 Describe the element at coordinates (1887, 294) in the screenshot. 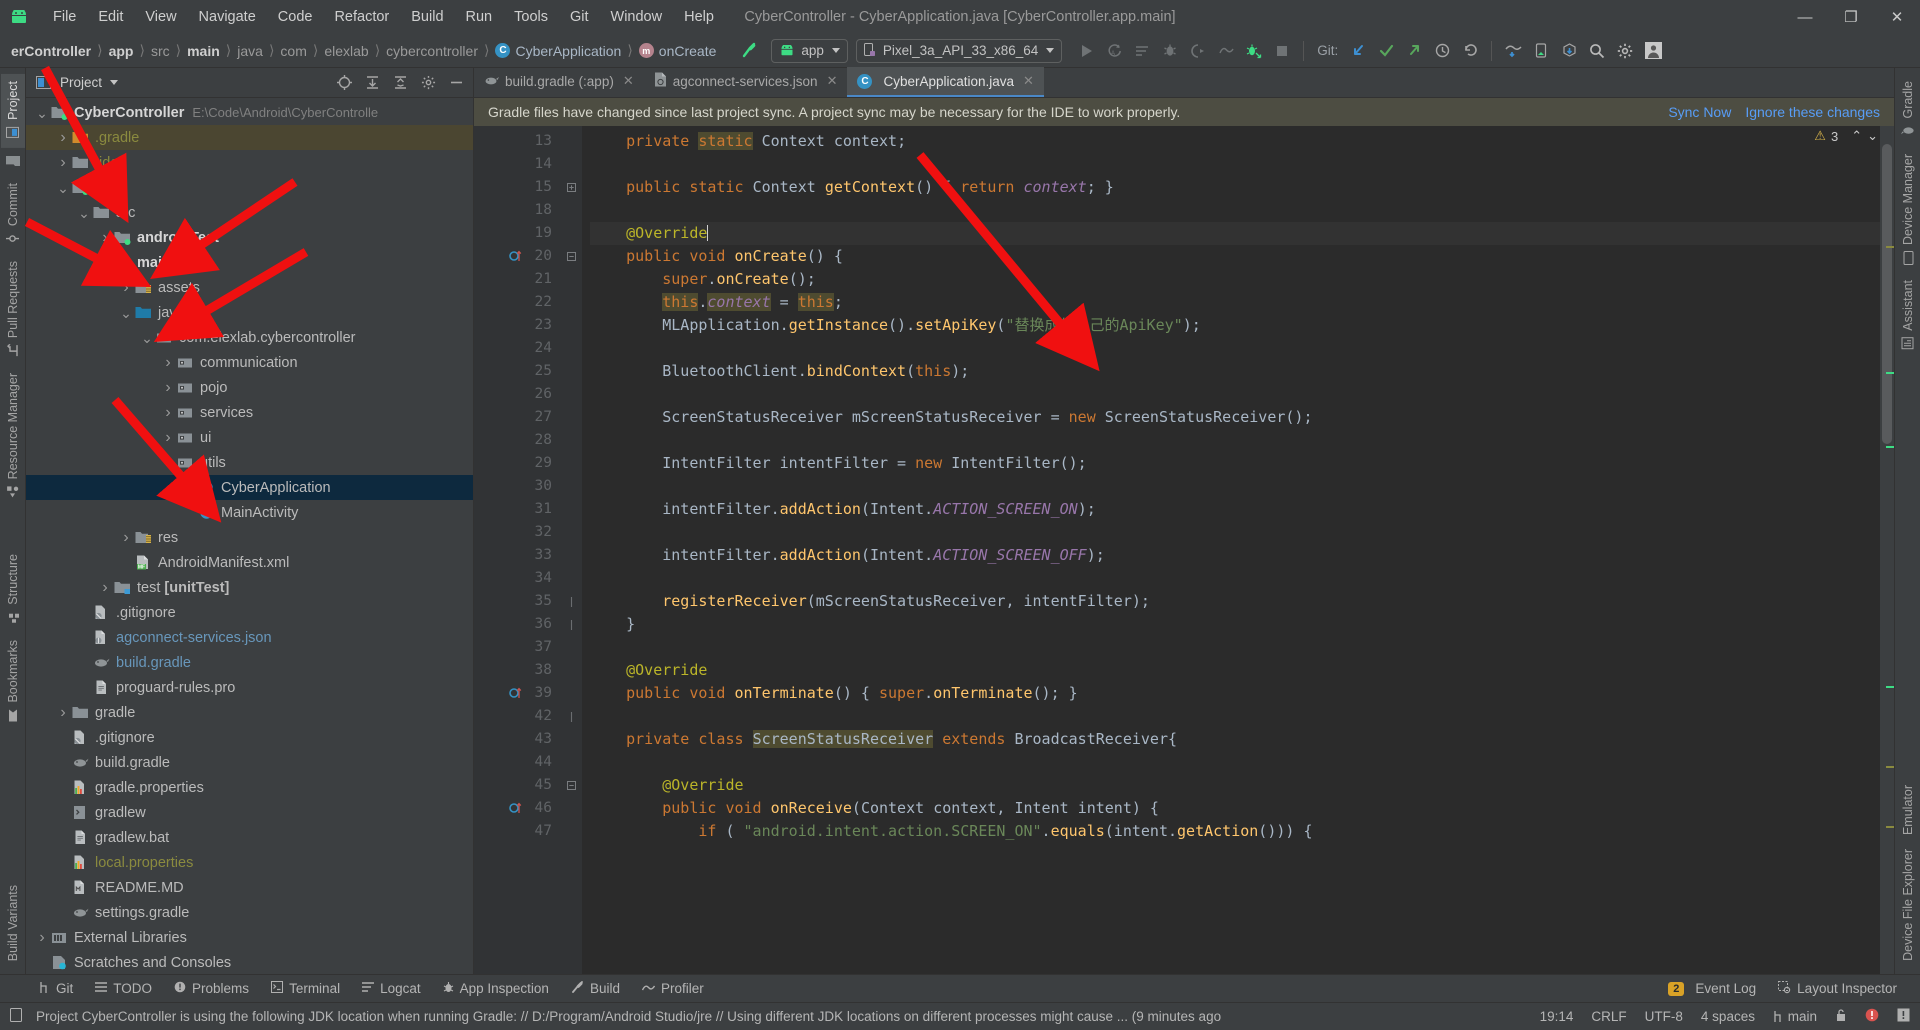

I see `scrollbar-thumb` at that location.